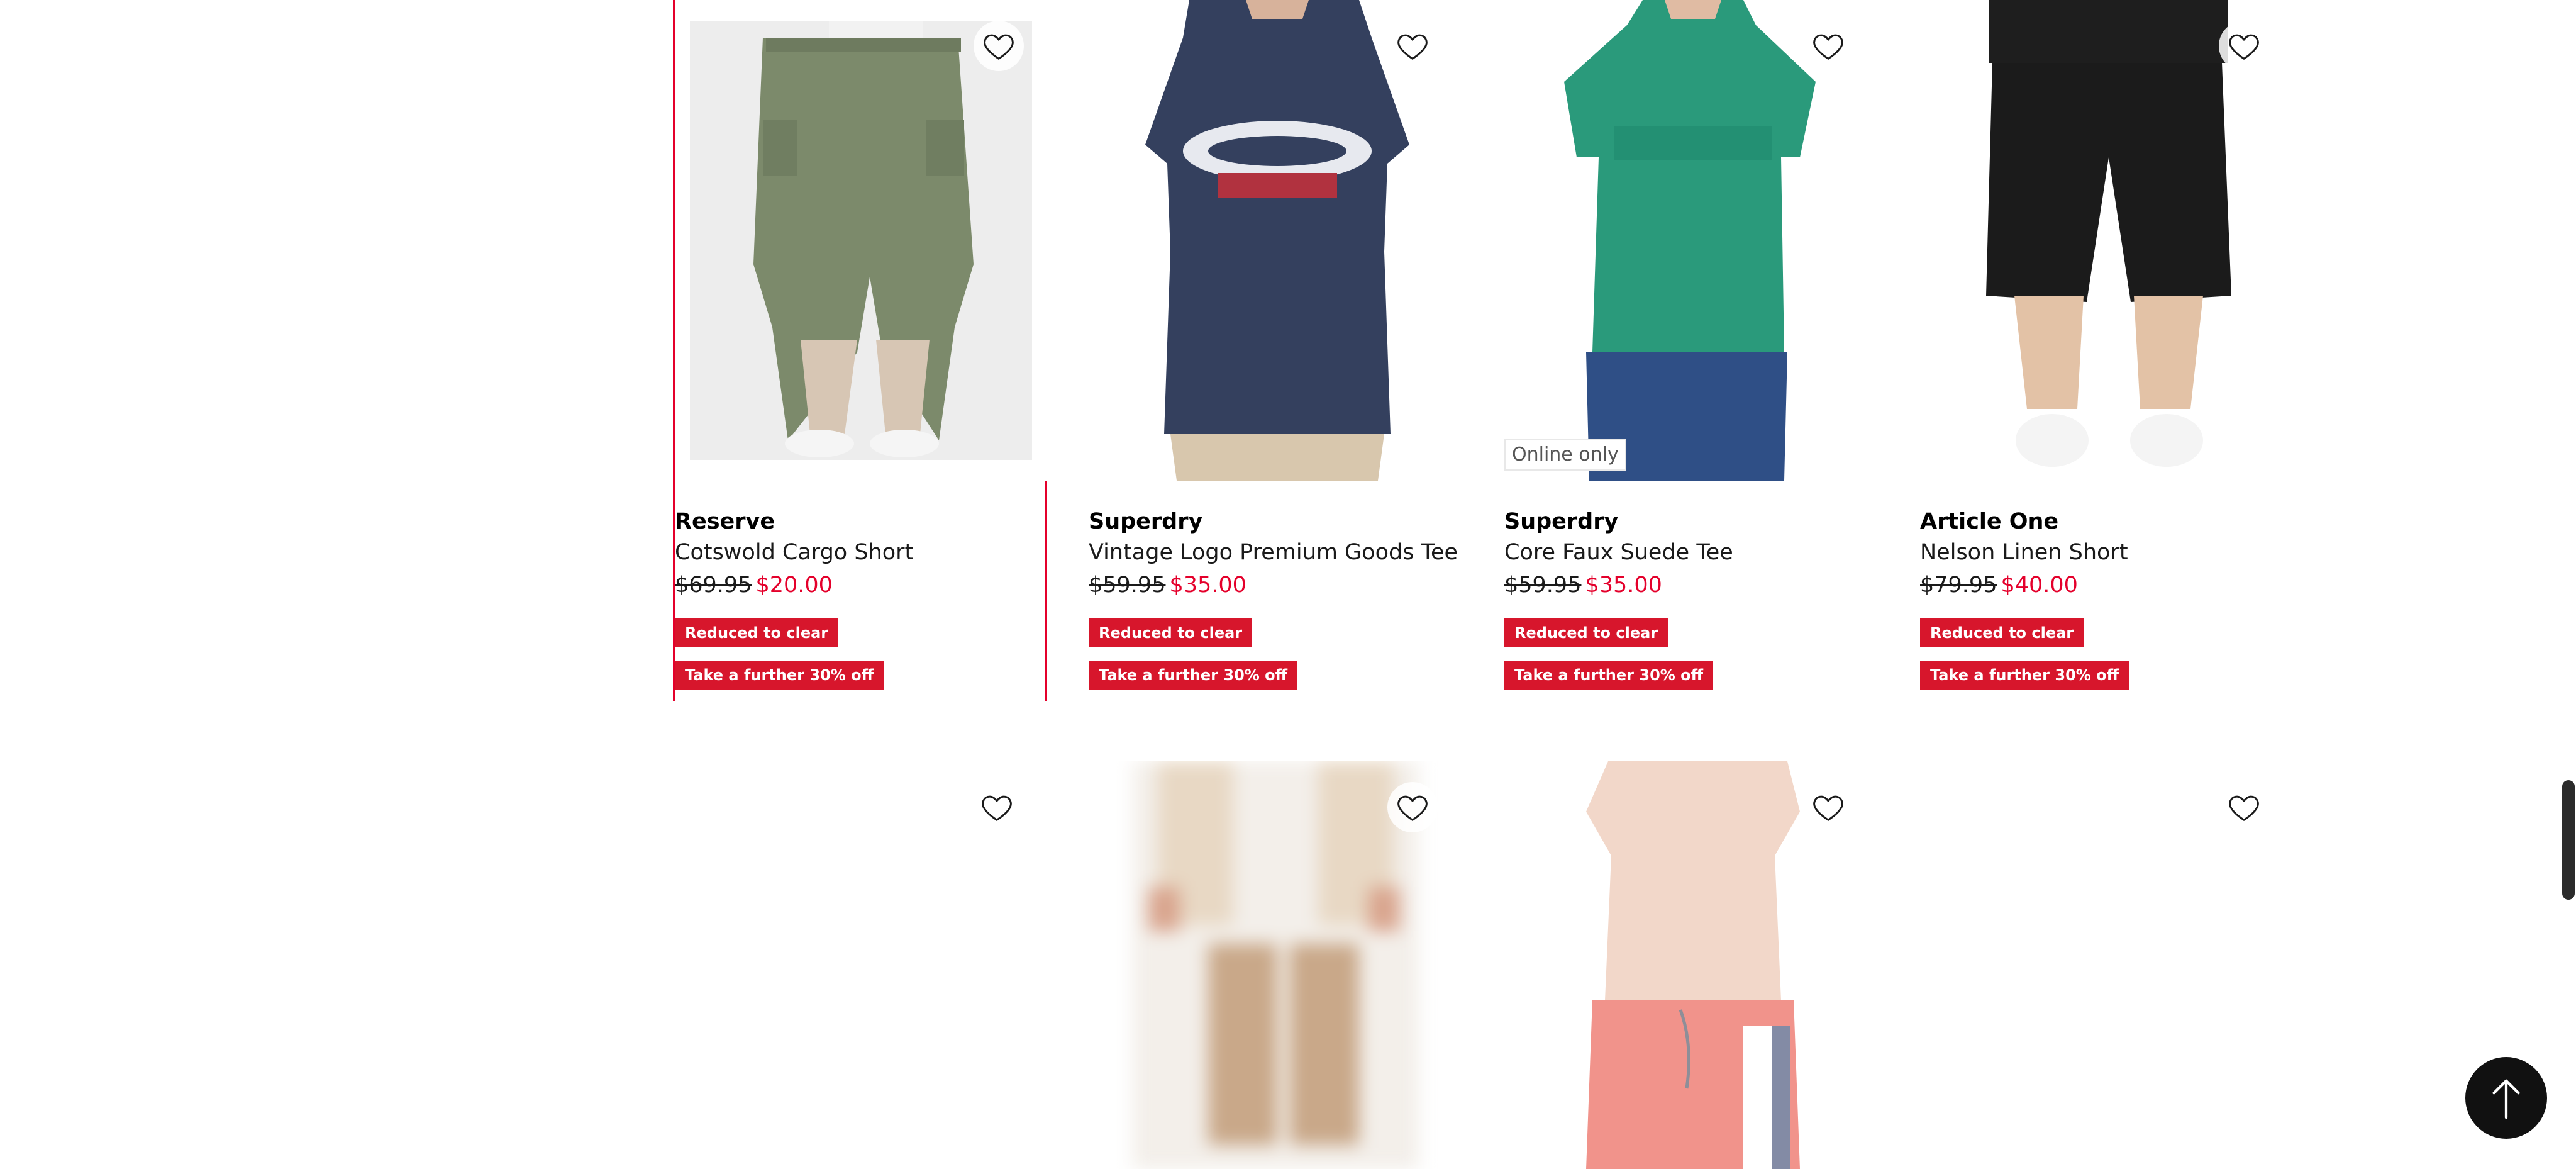 The width and height of the screenshot is (2576, 1169). Describe the element at coordinates (1691, 241) in the screenshot. I see `product-image: Online only` at that location.